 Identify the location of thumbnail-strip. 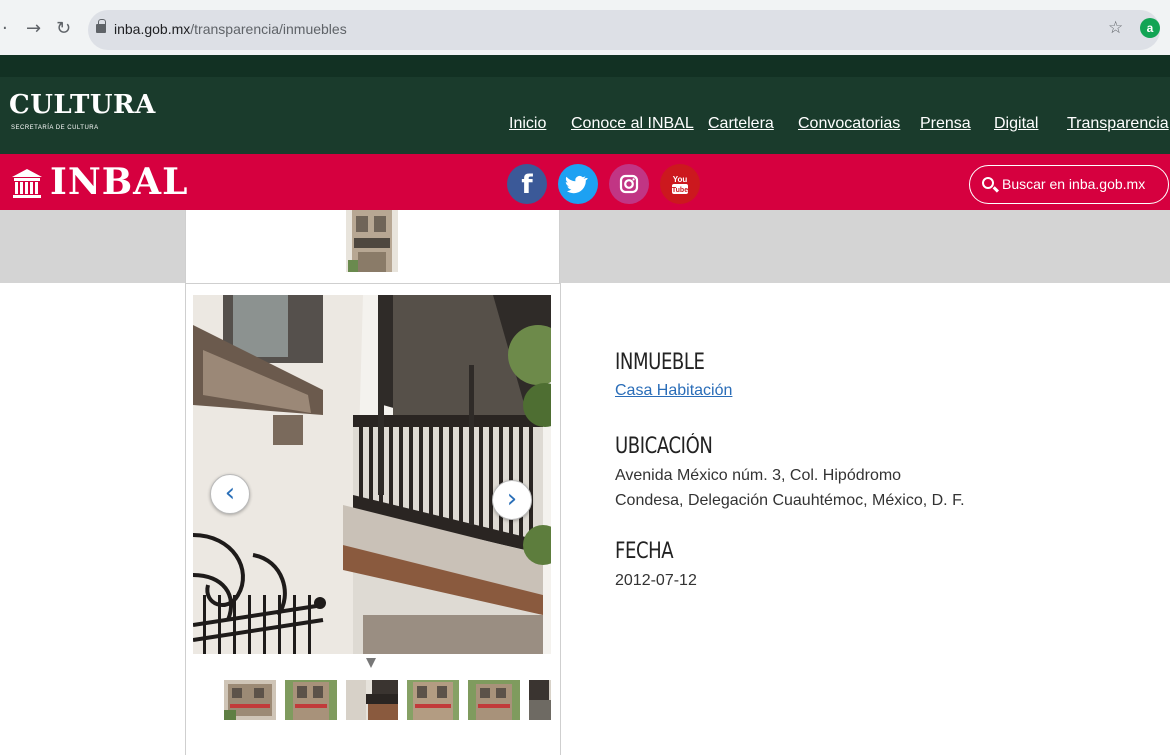
(387, 700).